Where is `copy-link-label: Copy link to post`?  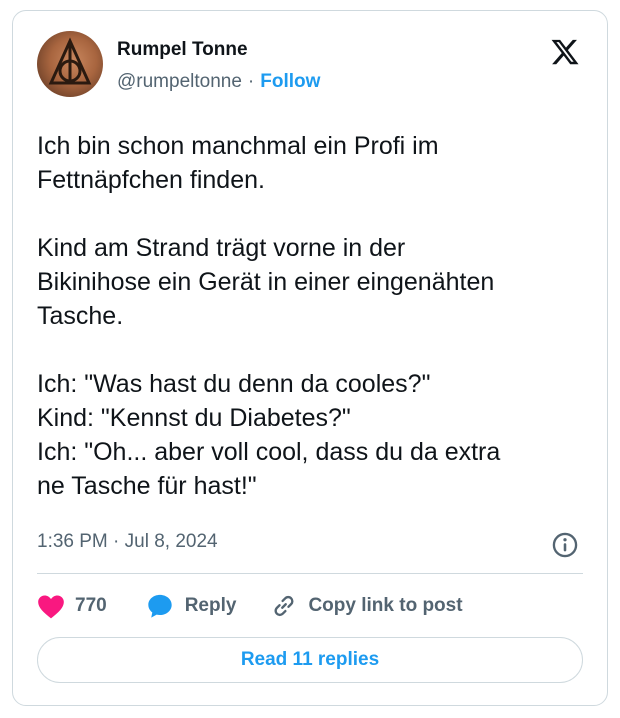 copy-link-label: Copy link to post is located at coordinates (385, 605).